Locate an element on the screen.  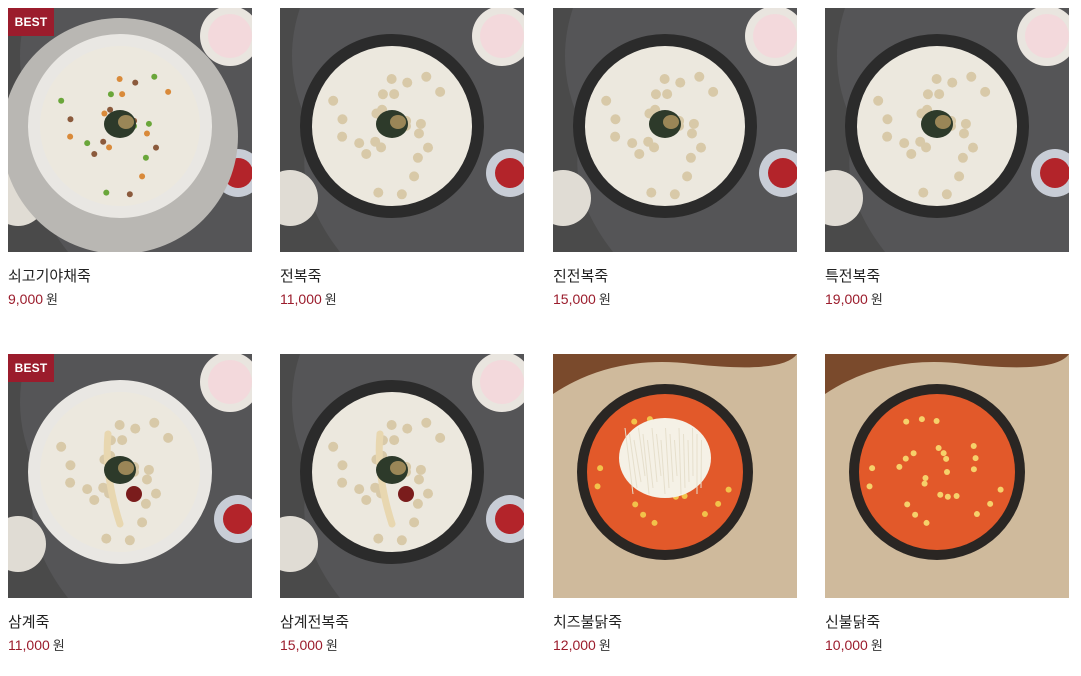
product-price: 9,000 원 is located at coordinates (130, 300).